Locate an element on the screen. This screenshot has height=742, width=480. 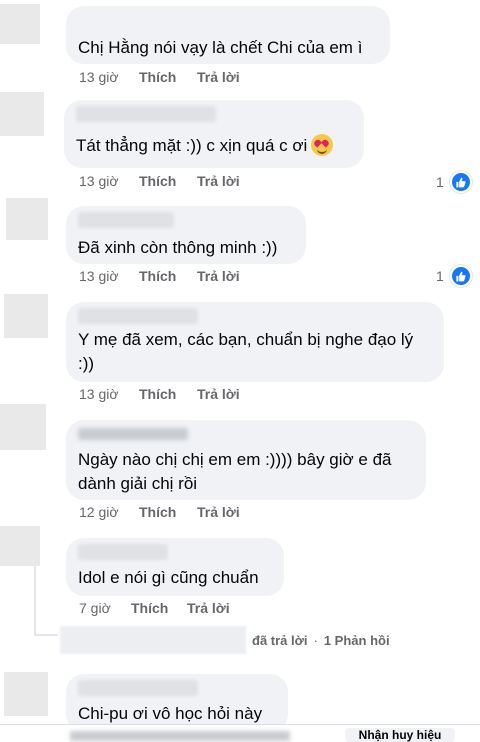
comment-bubble: Tát thẳng mặt :)) c xịn quá c ơi is located at coordinates (214, 134).